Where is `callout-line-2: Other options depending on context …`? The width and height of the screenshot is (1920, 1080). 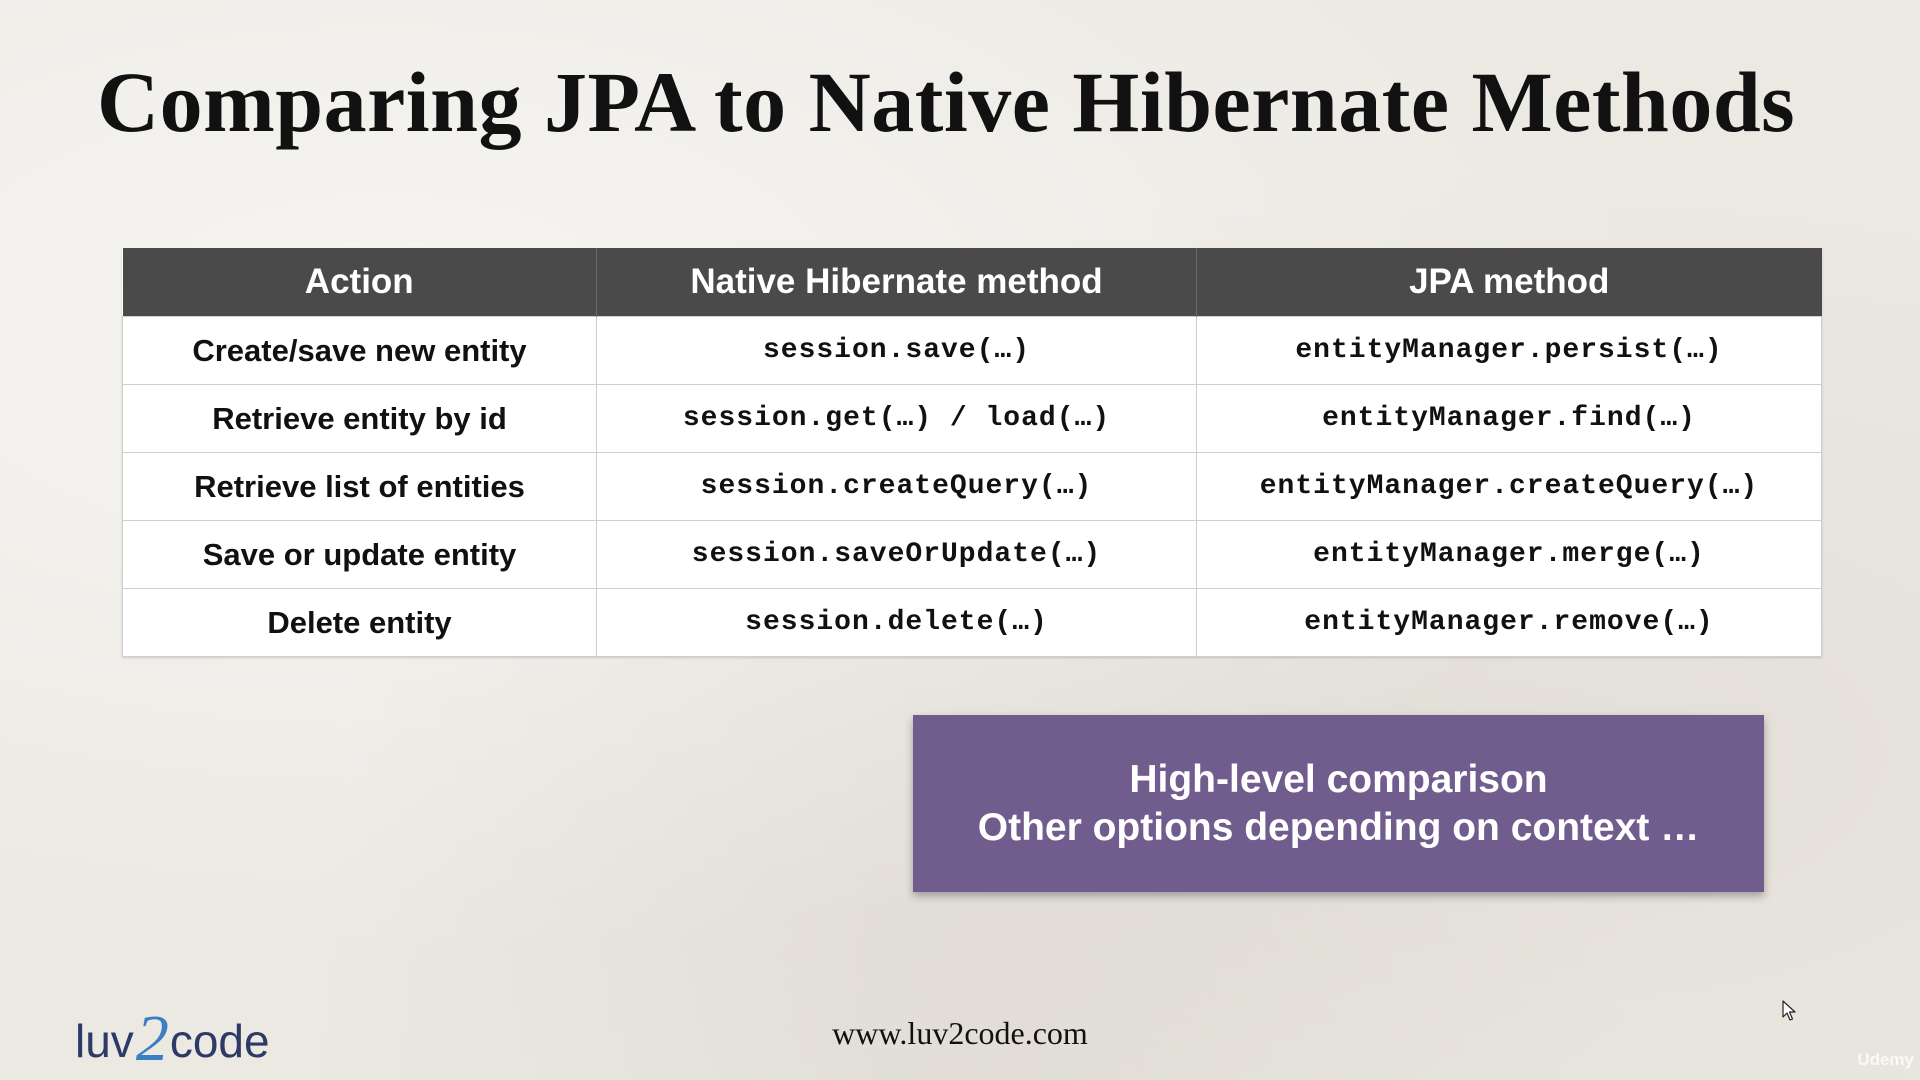 callout-line-2: Other options depending on context … is located at coordinates (1338, 827).